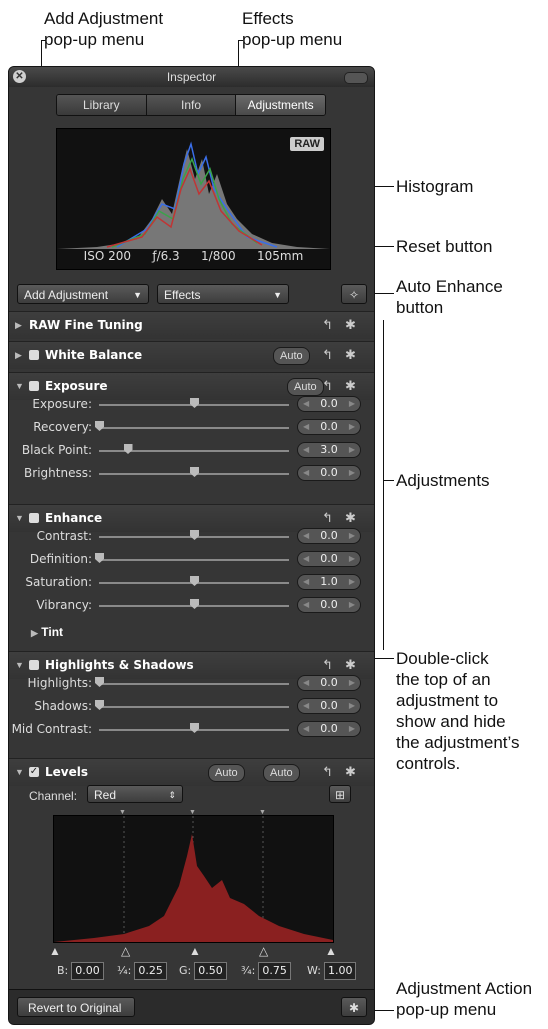 The image size is (548, 1029). What do you see at coordinates (210, 971) in the screenshot?
I see `levels-field-input: 0.50` at bounding box center [210, 971].